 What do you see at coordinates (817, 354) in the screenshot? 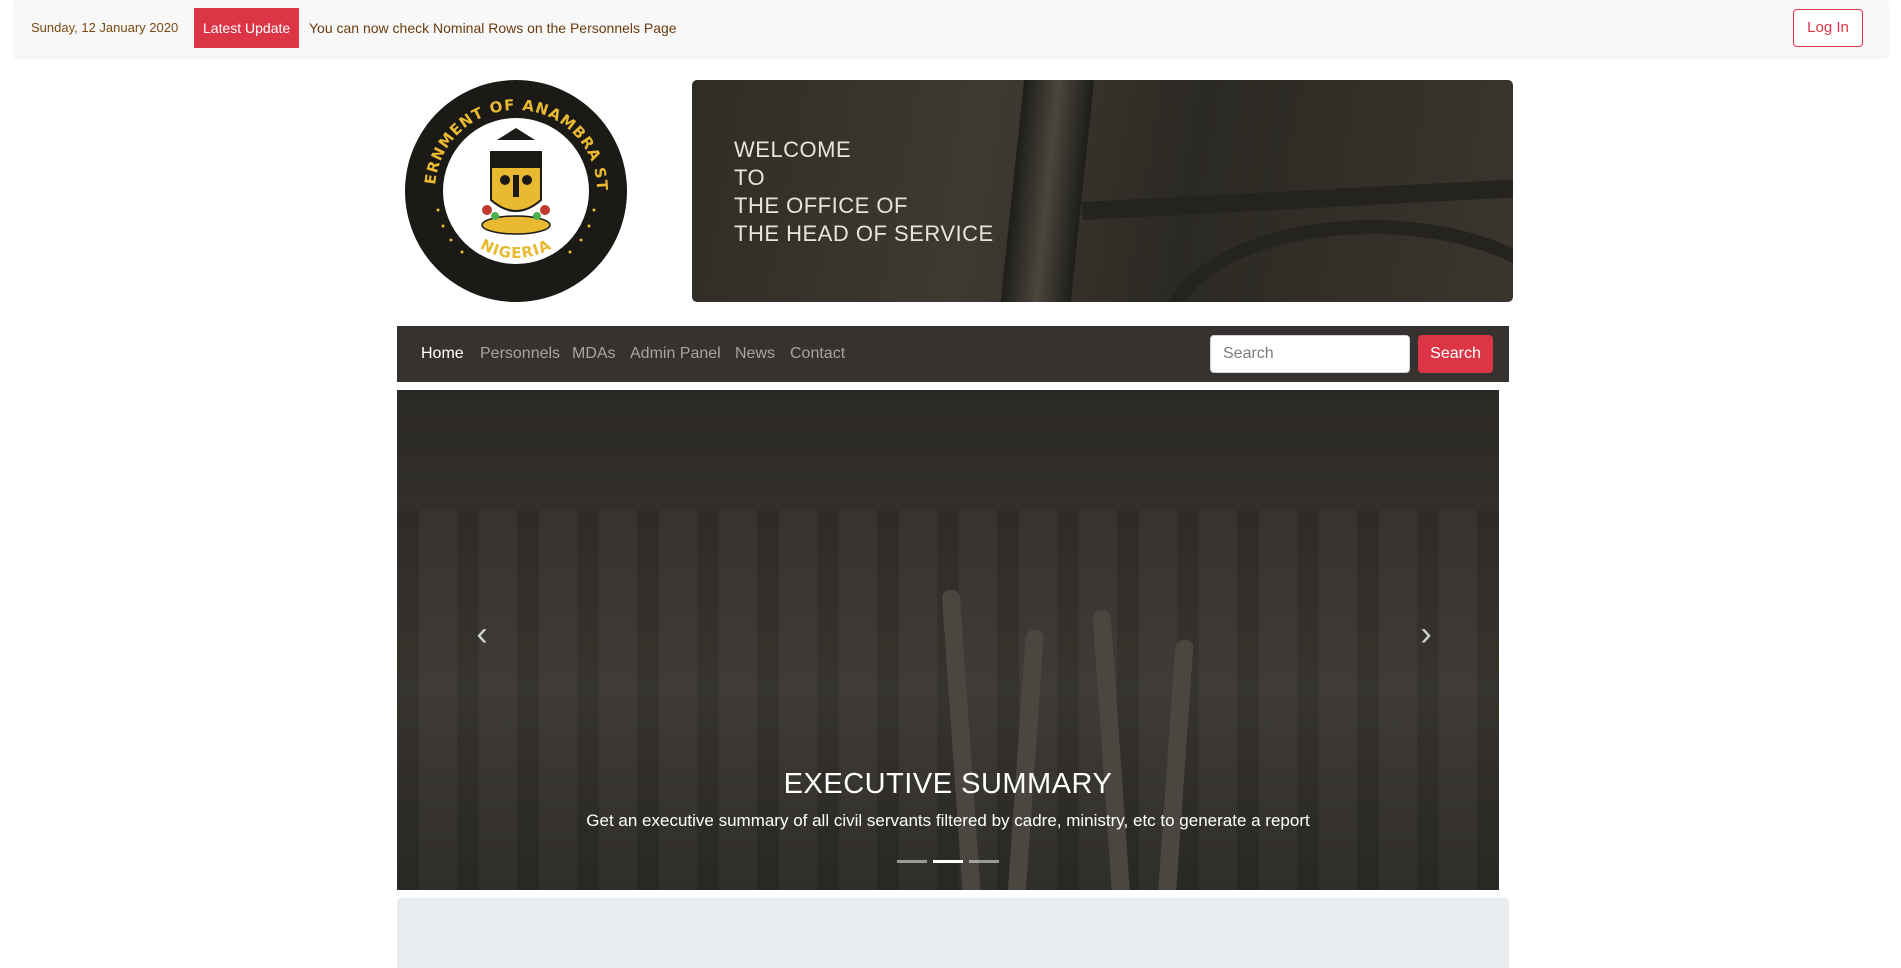
I see `nav-item-contact: Contact` at bounding box center [817, 354].